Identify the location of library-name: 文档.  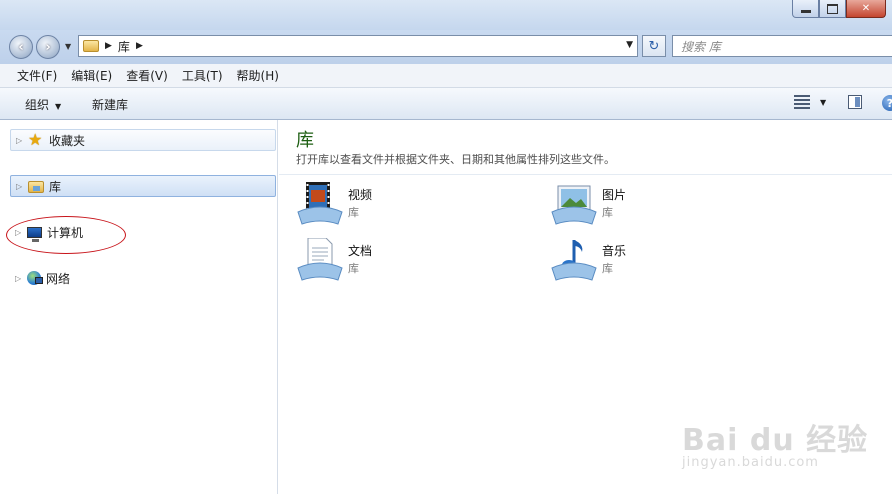
(360, 251).